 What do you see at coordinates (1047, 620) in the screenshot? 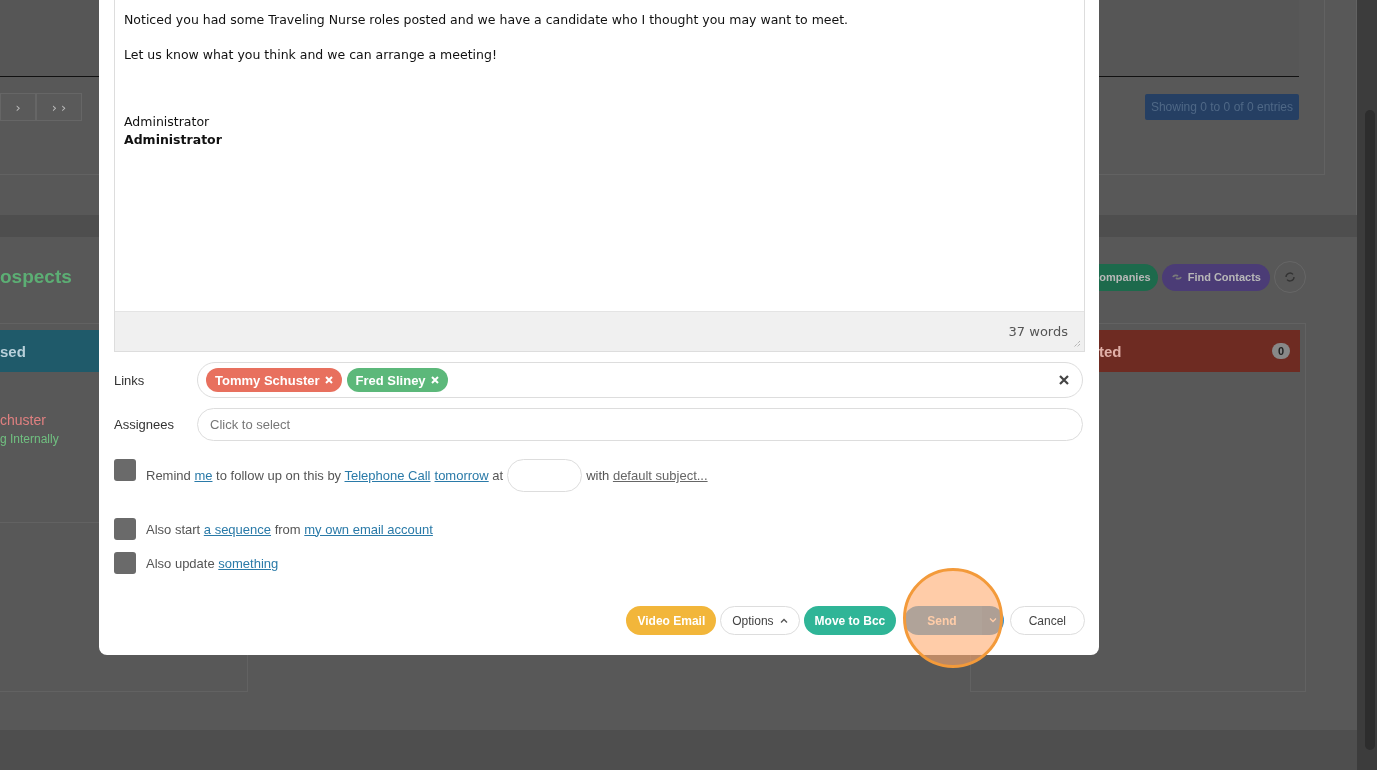
I see `action-button: Cancel` at bounding box center [1047, 620].